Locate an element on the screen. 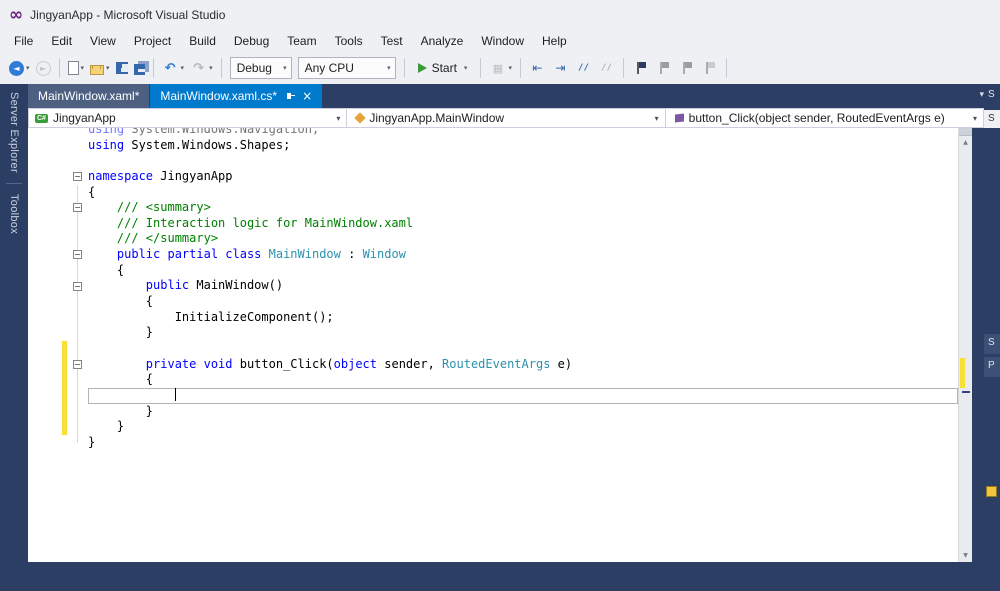  code-line-21: } is located at coordinates (523, 443).